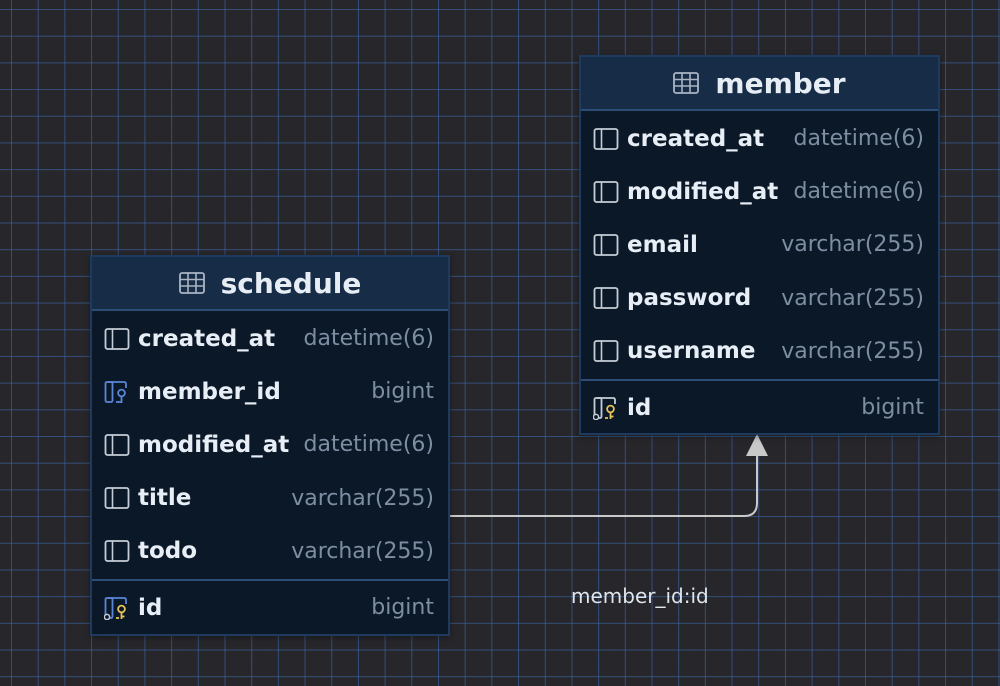  I want to click on relation-line, so click(604, 484).